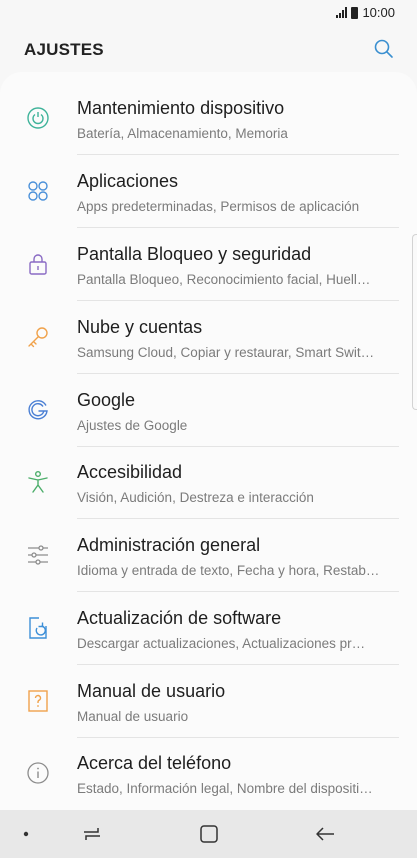  I want to click on item-label: Actualización de software, so click(179, 618).